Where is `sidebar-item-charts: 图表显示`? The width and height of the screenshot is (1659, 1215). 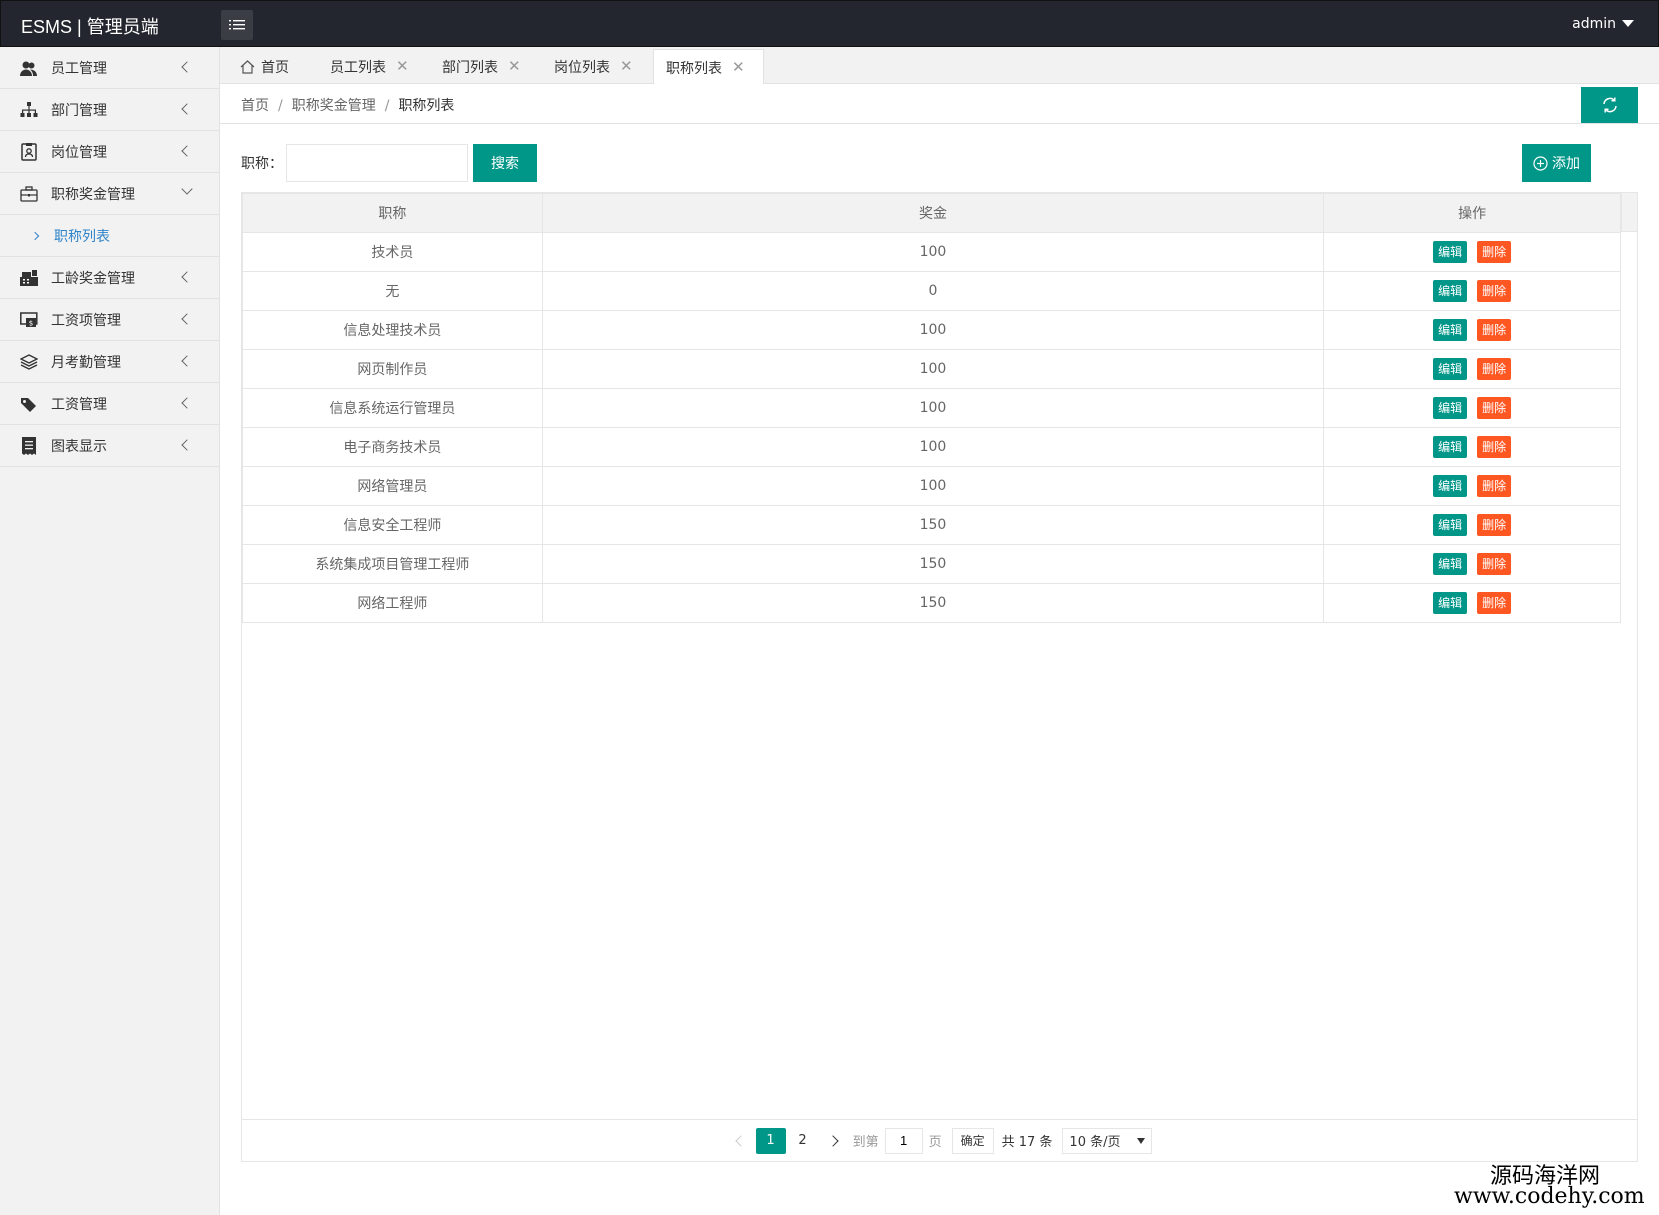 sidebar-item-charts: 图表显示 is located at coordinates (109, 446).